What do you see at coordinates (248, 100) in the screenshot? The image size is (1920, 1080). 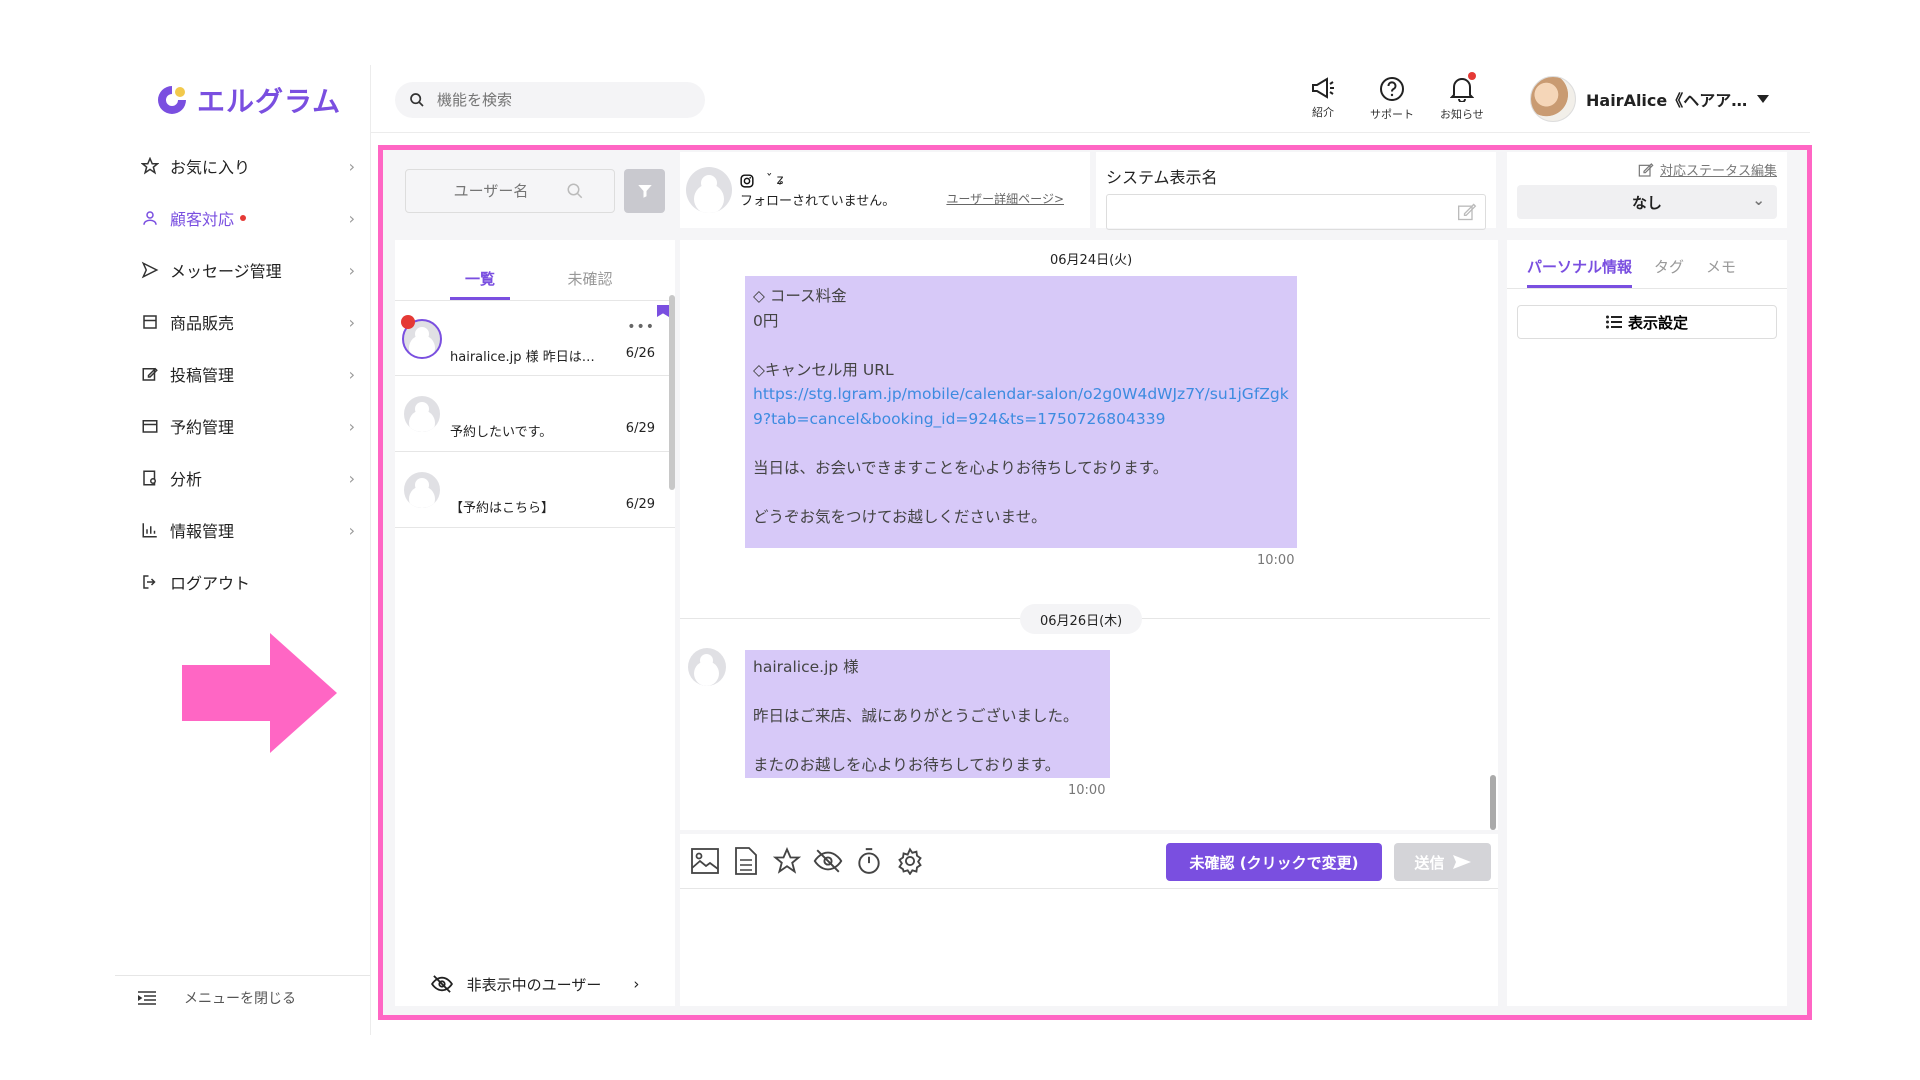 I see `app-logo: エルグラム` at bounding box center [248, 100].